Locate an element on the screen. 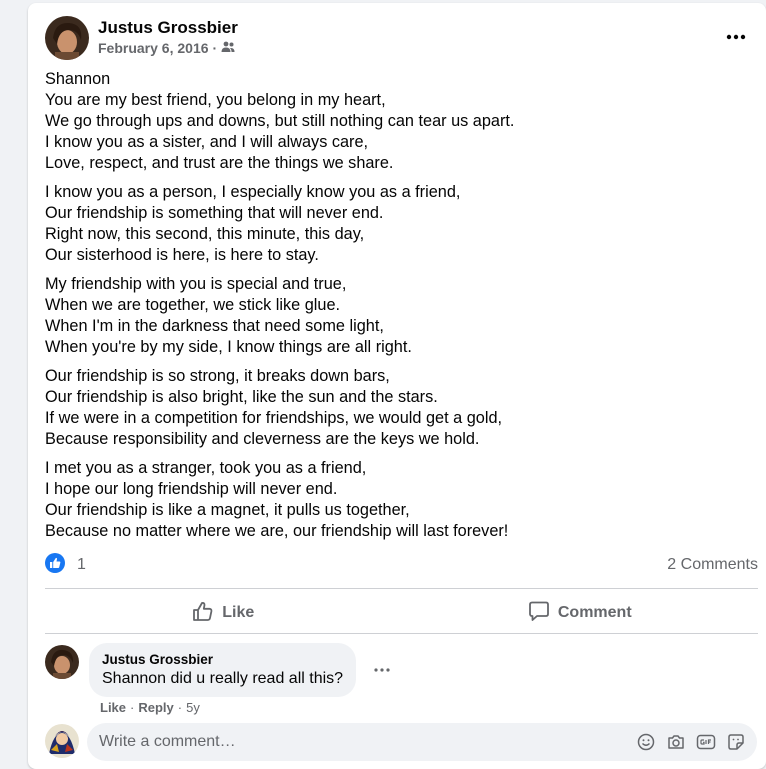 The image size is (766, 769). like-reaction-icon is located at coordinates (55, 565).